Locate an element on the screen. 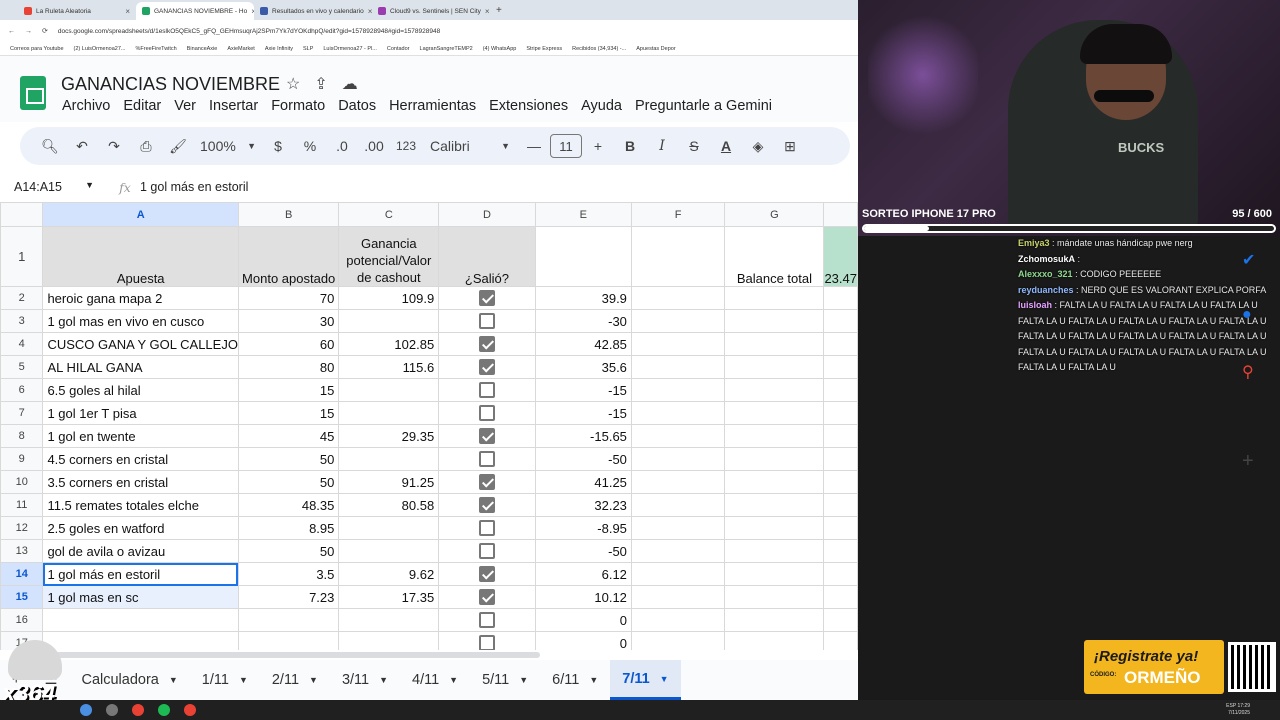  cell-apuesta: 2.5 goles en watford is located at coordinates (140, 528).